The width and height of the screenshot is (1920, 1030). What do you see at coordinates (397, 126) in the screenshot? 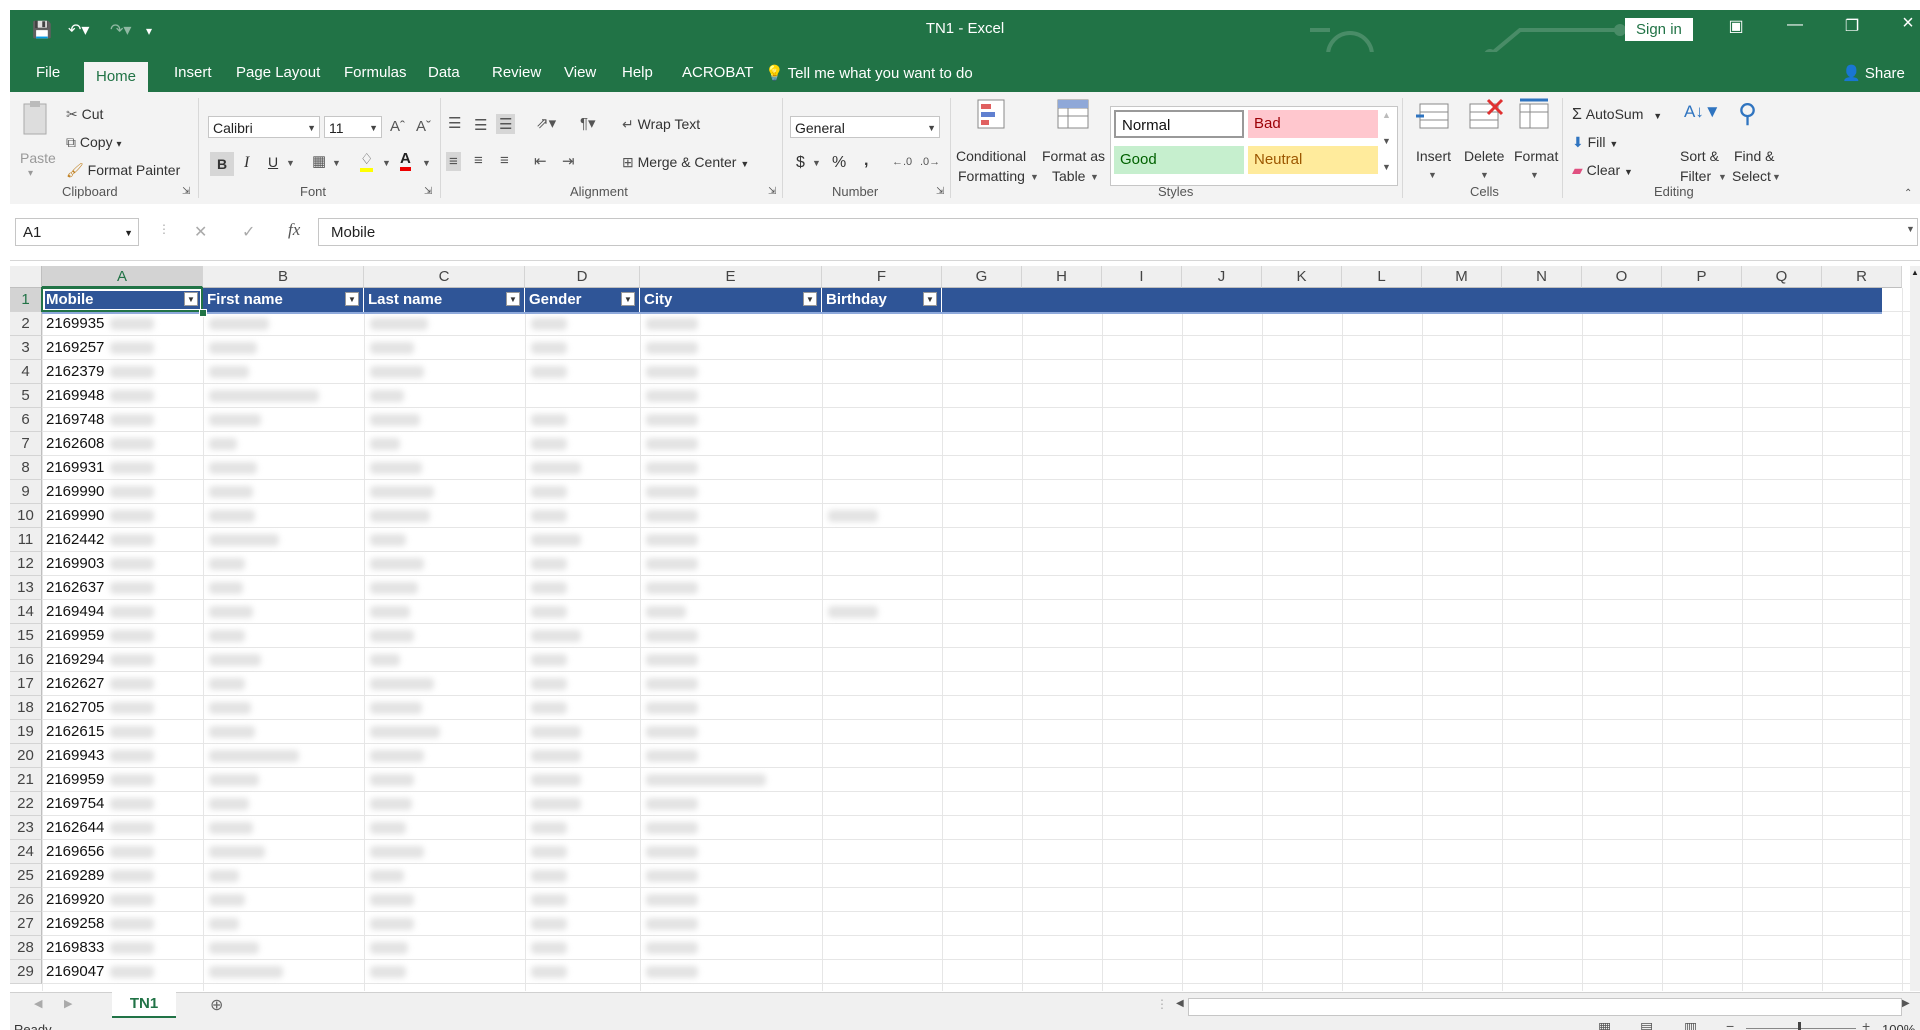
I see `increase-font-size-icon: Aˆ` at bounding box center [397, 126].